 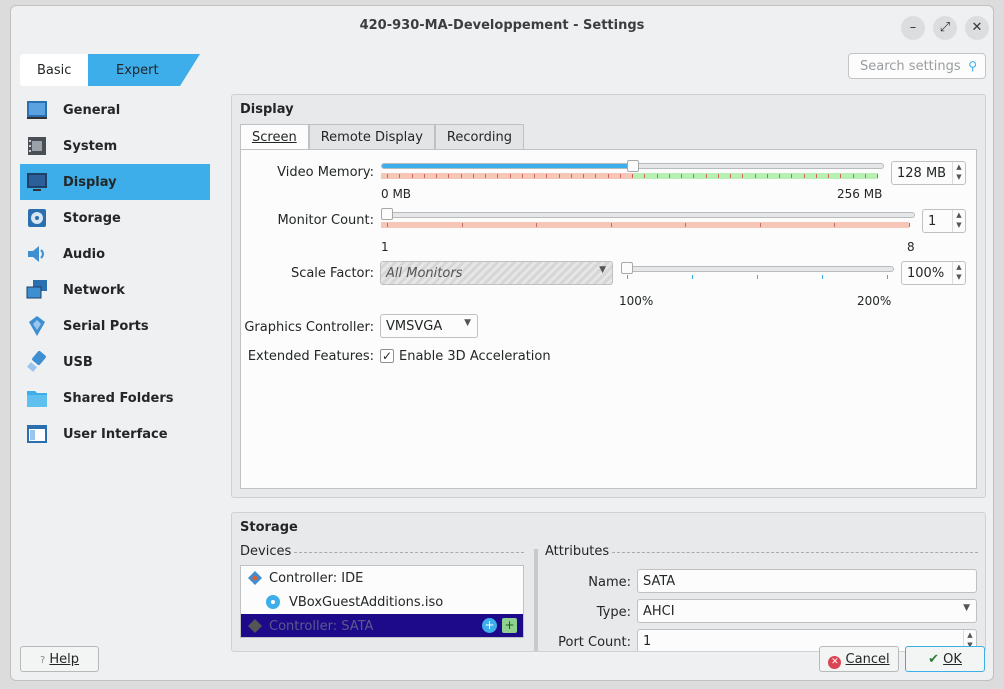 I want to click on splitter-handle, so click(x=536, y=600).